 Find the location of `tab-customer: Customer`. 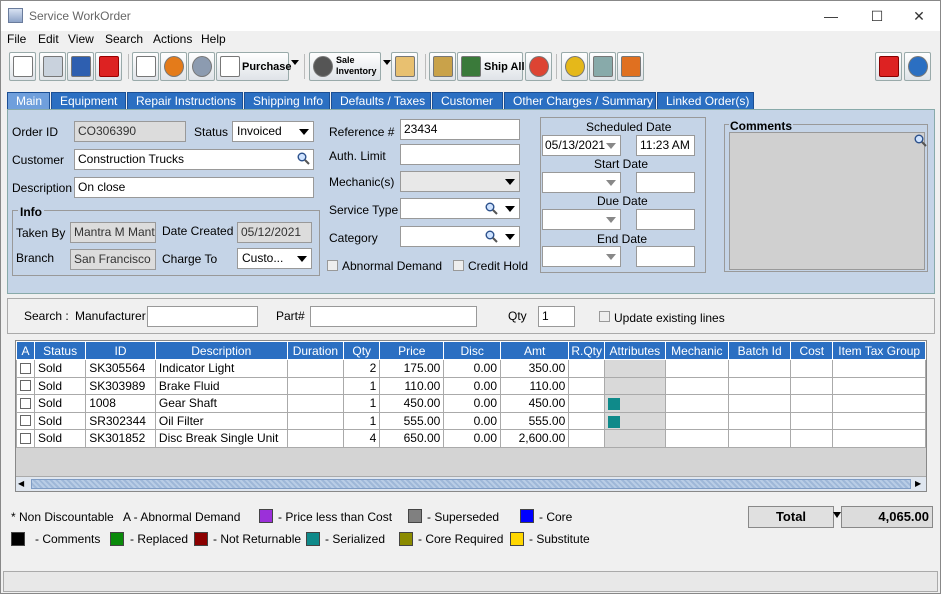

tab-customer: Customer is located at coordinates (467, 100).